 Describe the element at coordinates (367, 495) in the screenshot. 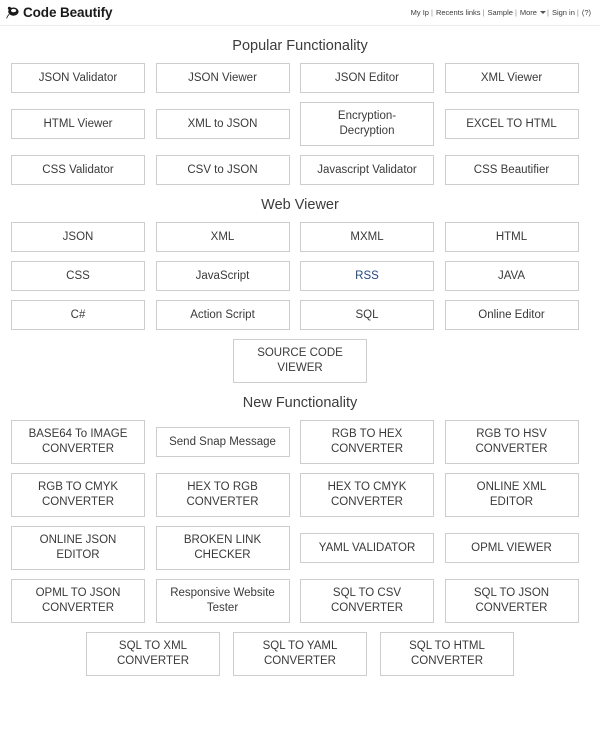

I see `tool-button: HEX TO CMYK CONVERTER` at that location.